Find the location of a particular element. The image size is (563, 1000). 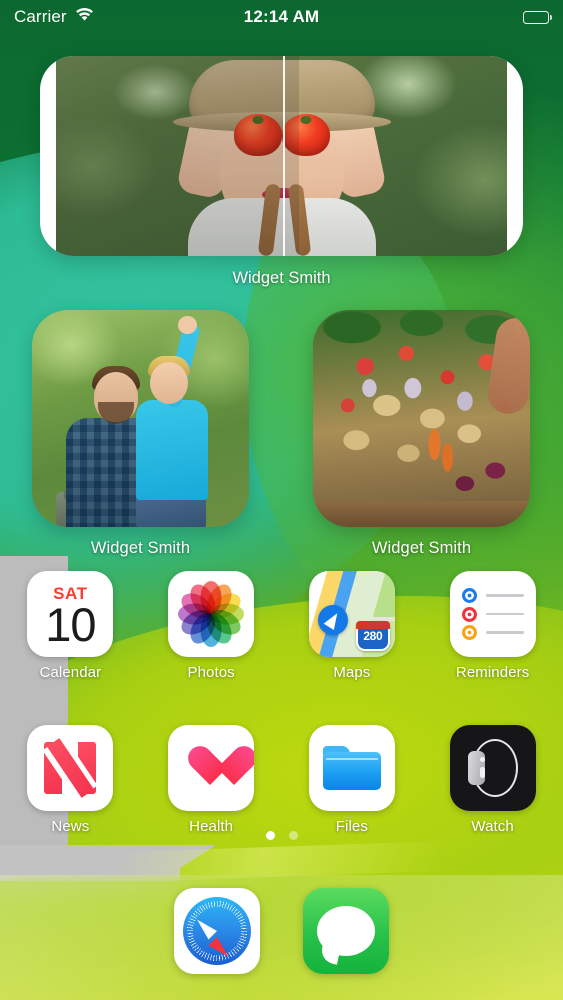

app-reminders: Reminders is located at coordinates (492, 626).